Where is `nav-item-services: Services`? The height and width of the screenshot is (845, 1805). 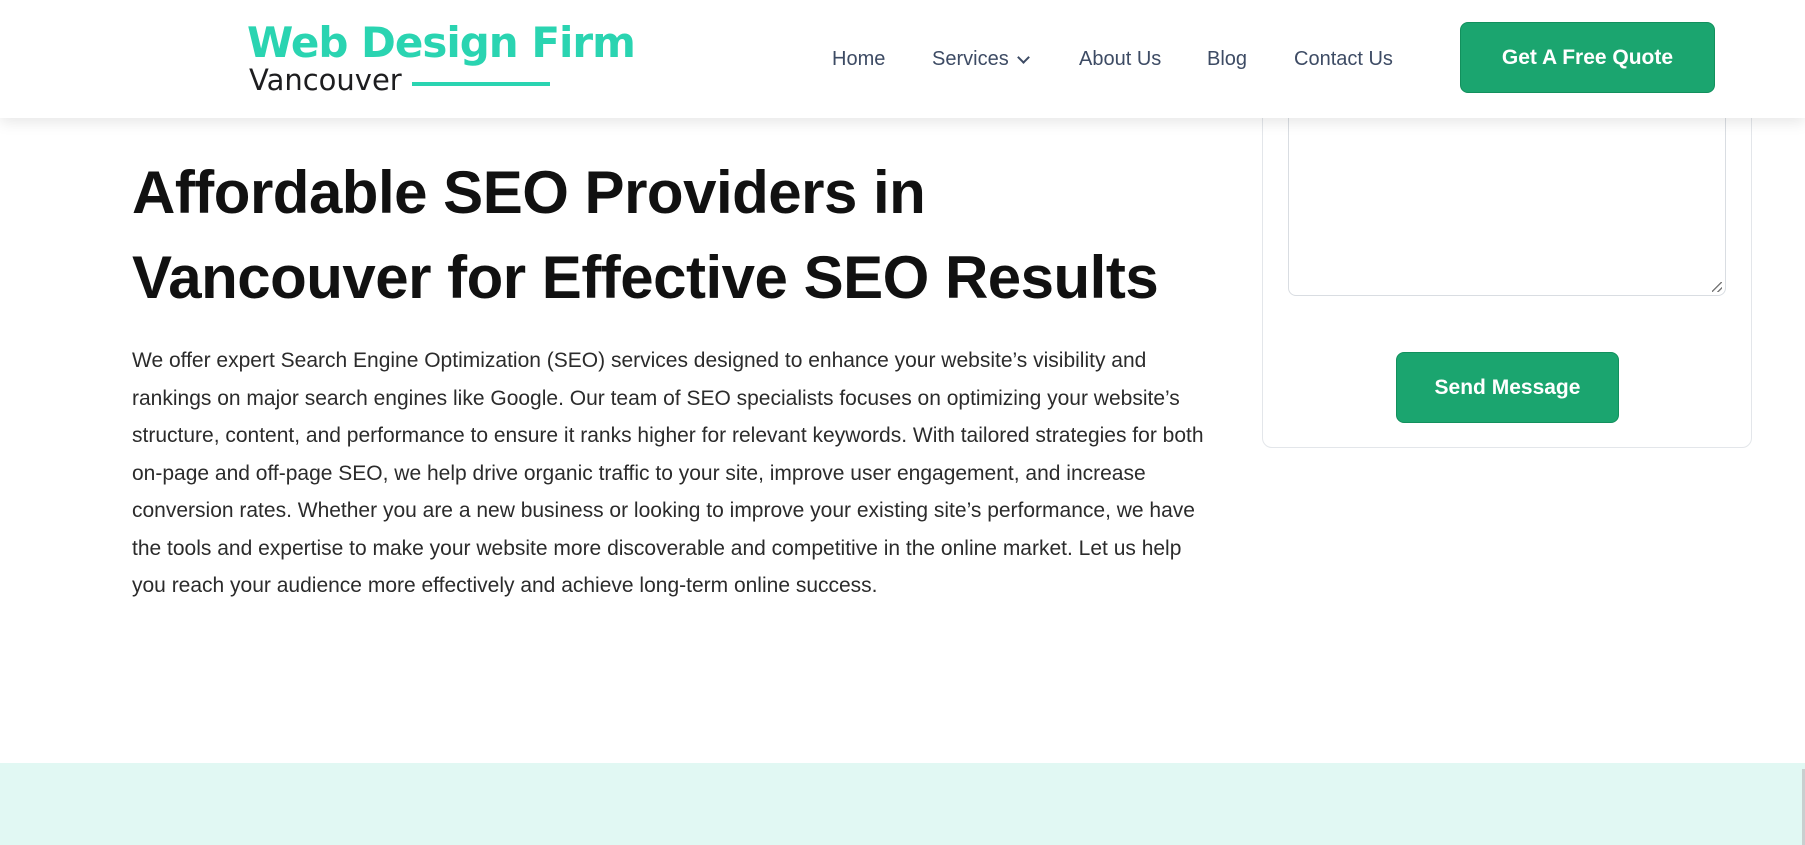 nav-item-services: Services is located at coordinates (981, 59).